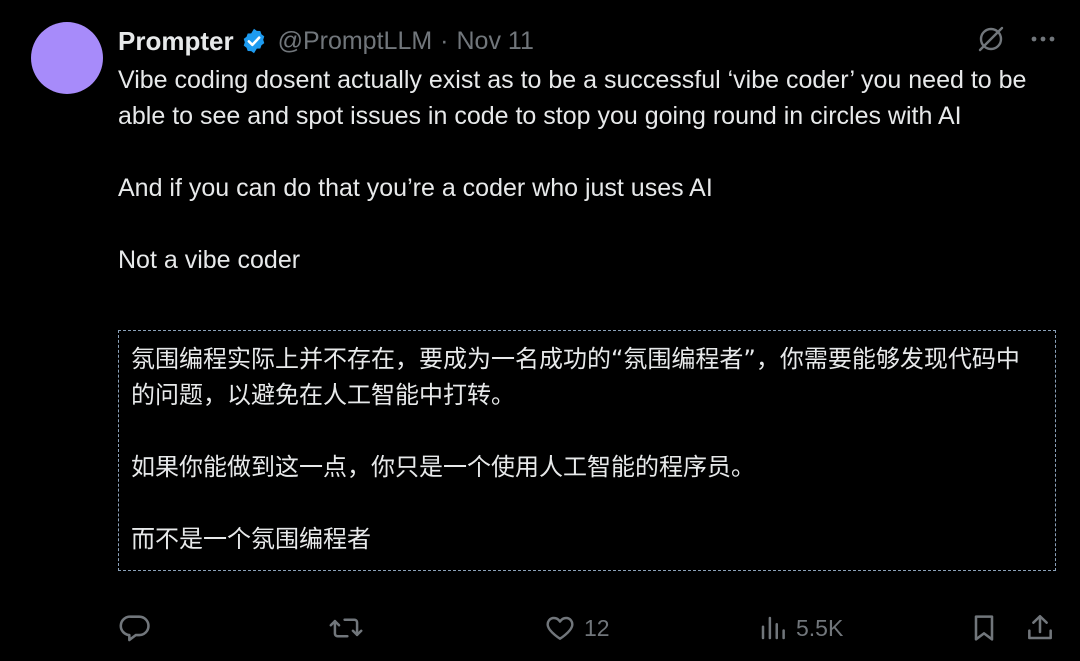 This screenshot has width=1080, height=661. What do you see at coordinates (443, 467) in the screenshot?
I see `translation-paragraph: 如果你能做到这一点，你只是一个使用人工智能的程序员。` at bounding box center [443, 467].